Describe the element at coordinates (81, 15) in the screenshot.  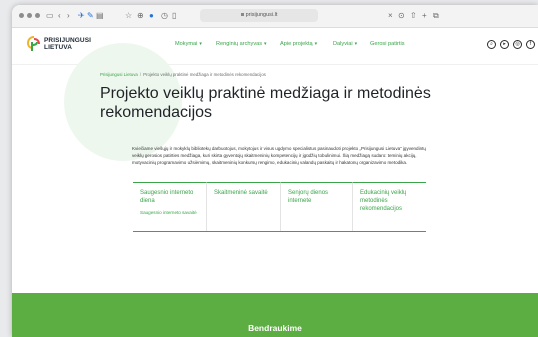
I see `pin-icon: ✈` at that location.